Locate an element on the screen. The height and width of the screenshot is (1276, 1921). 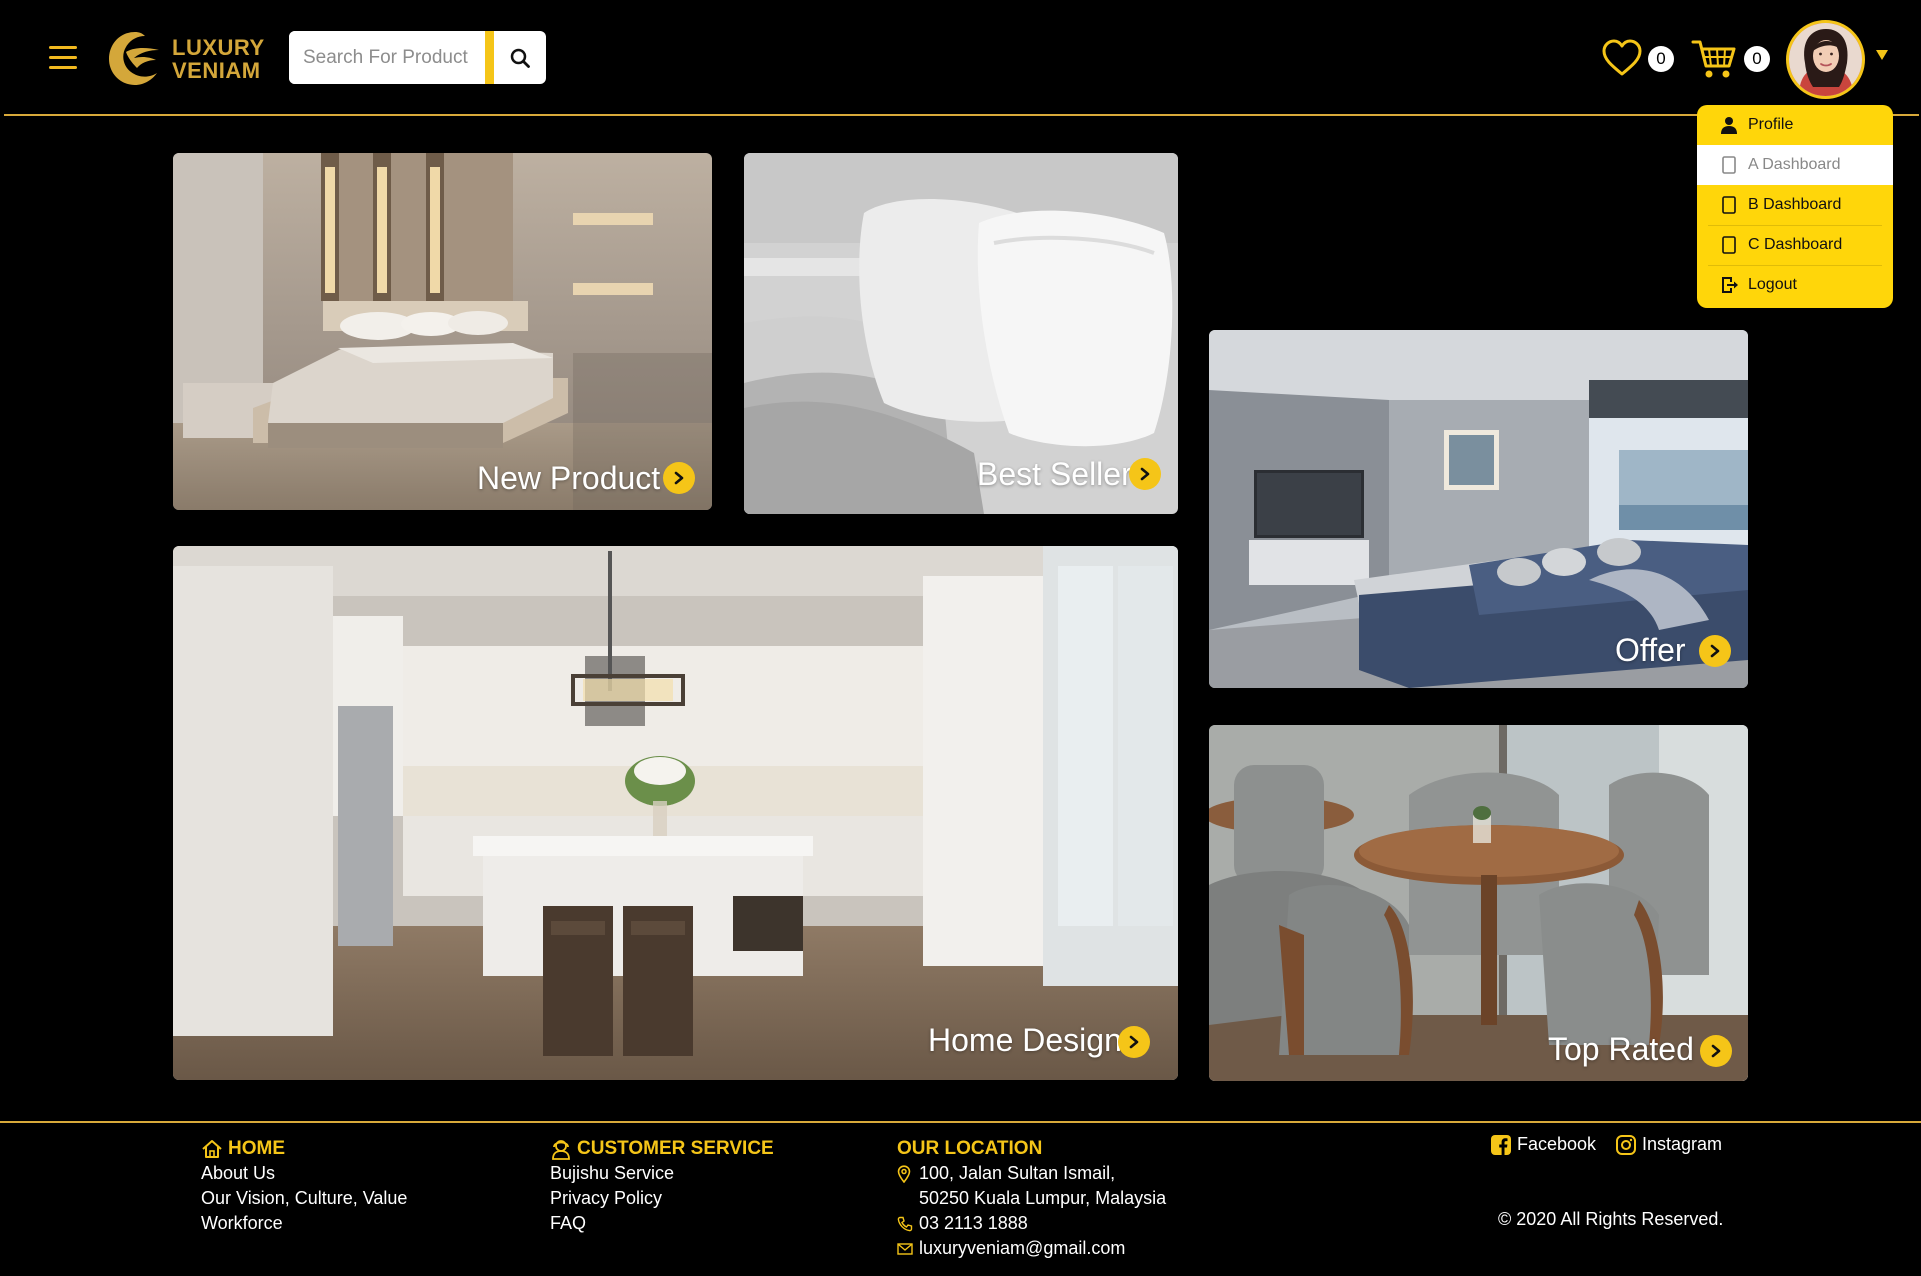
menu-item-label: A Dashboard is located at coordinates (1794, 164).